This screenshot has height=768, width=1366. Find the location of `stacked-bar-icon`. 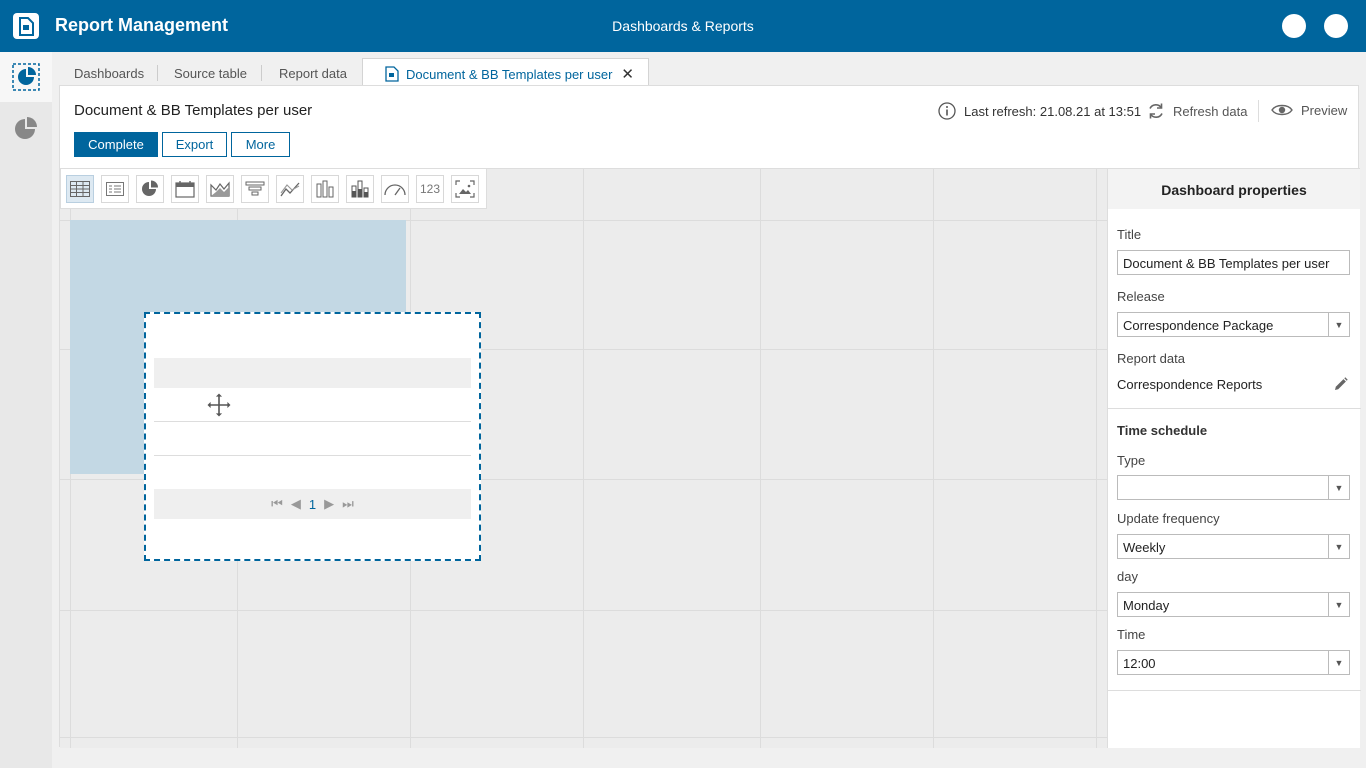

stacked-bar-icon is located at coordinates (360, 189).